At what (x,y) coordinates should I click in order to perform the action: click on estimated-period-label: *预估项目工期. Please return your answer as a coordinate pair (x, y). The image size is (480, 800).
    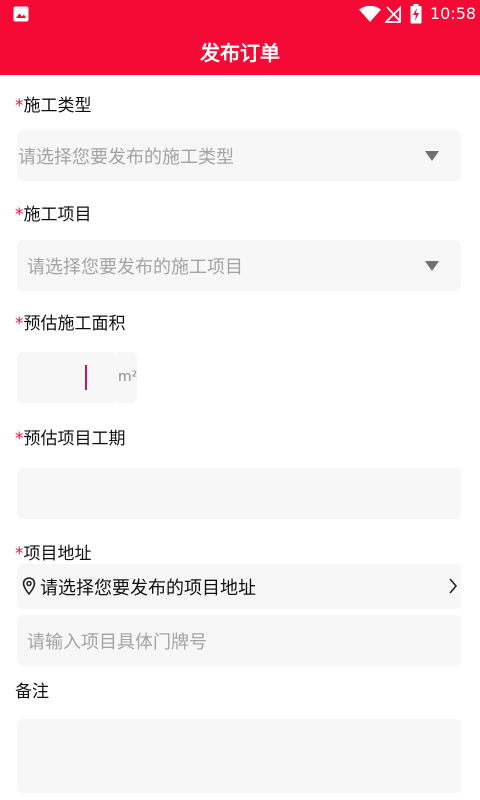
    Looking at the image, I should click on (70, 439).